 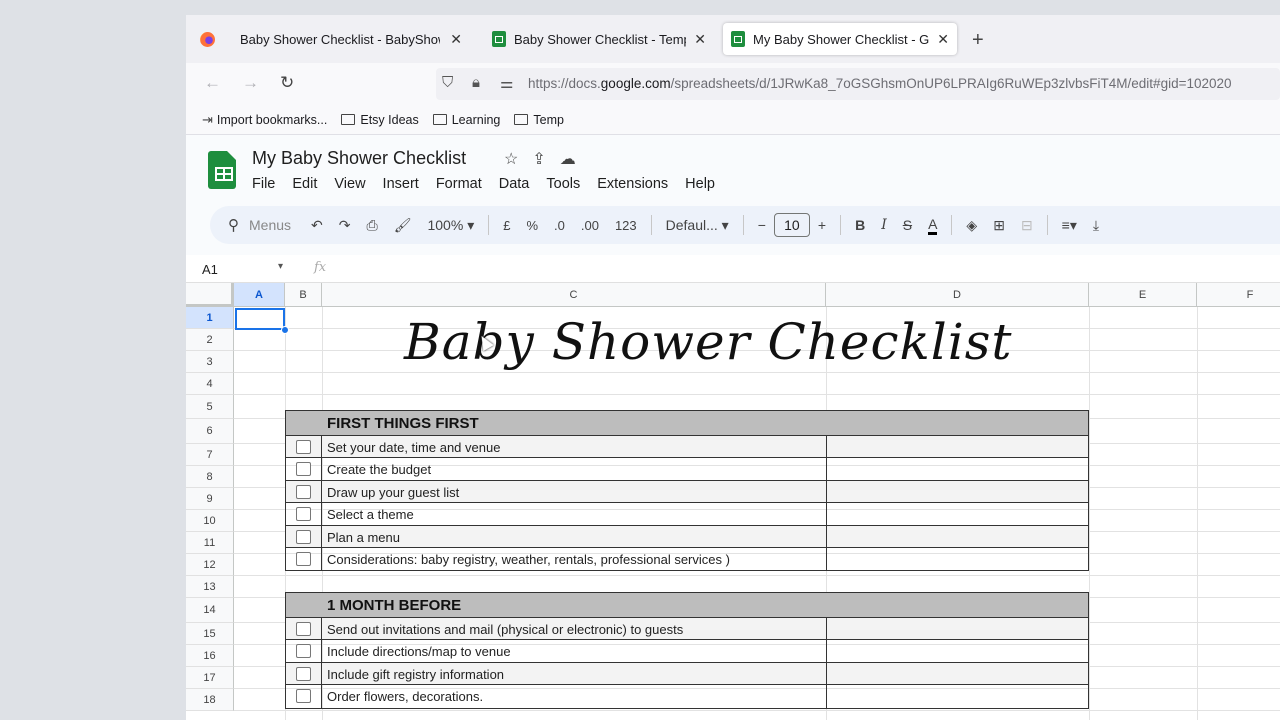 I want to click on row-header-10: 10, so click(x=210, y=521).